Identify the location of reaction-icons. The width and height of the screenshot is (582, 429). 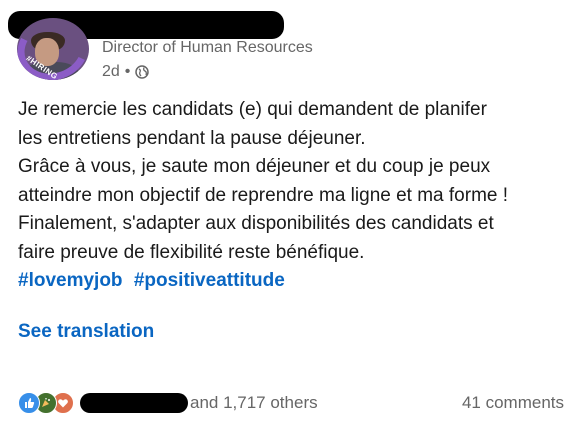
(46, 403).